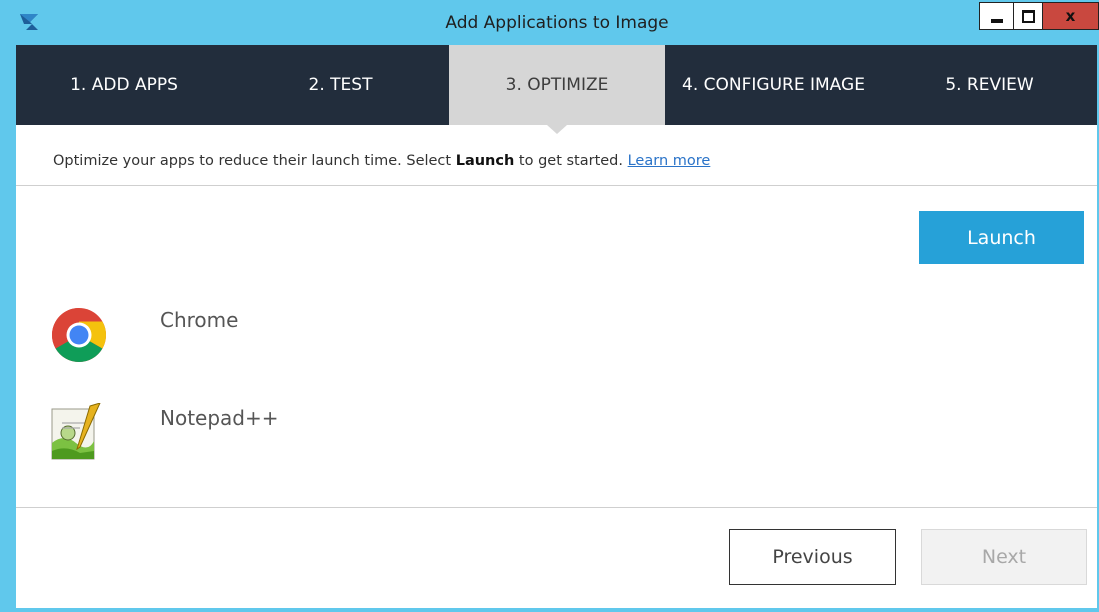 This screenshot has height=612, width=1099. What do you see at coordinates (76, 431) in the screenshot?
I see `notepadpp-icon` at bounding box center [76, 431].